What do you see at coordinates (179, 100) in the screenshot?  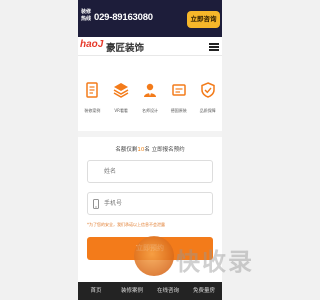 I see `nav-item-german: 德国原装` at bounding box center [179, 100].